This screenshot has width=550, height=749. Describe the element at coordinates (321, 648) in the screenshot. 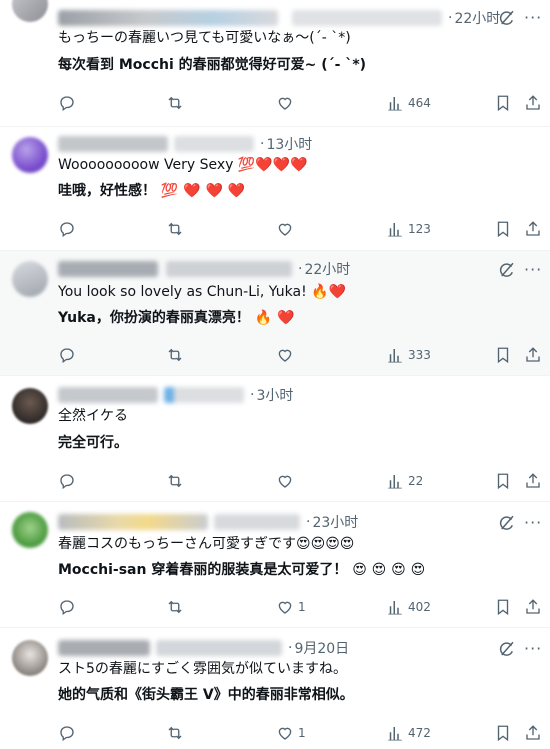

I see `timestamp: 9月20日` at that location.